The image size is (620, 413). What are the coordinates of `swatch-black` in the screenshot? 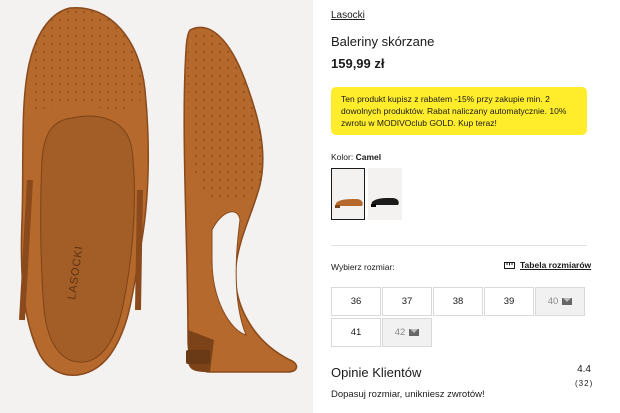 It's located at (385, 194).